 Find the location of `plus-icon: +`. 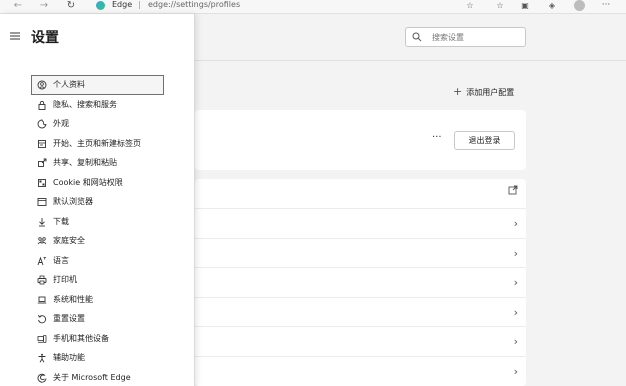

plus-icon: + is located at coordinates (458, 91).